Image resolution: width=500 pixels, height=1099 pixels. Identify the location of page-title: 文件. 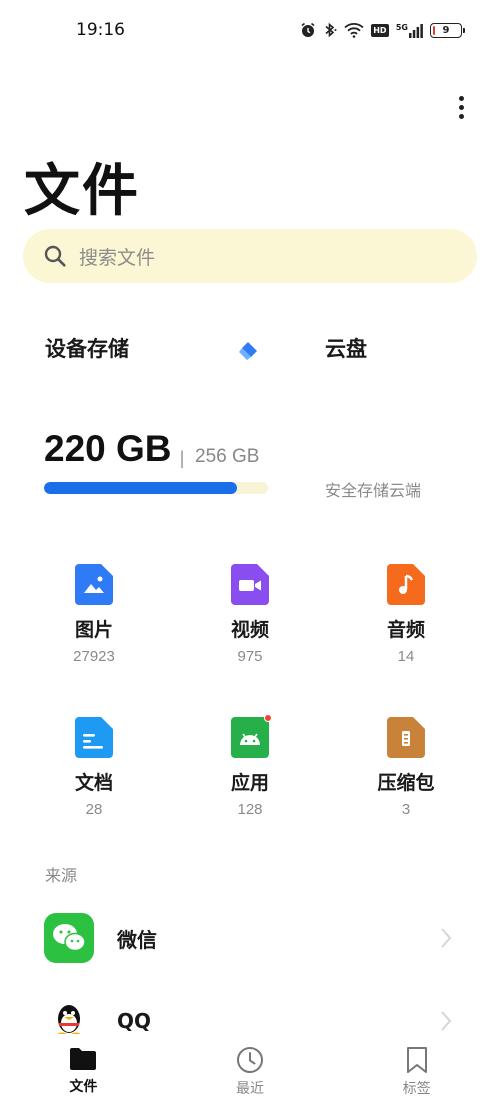
(82, 191).